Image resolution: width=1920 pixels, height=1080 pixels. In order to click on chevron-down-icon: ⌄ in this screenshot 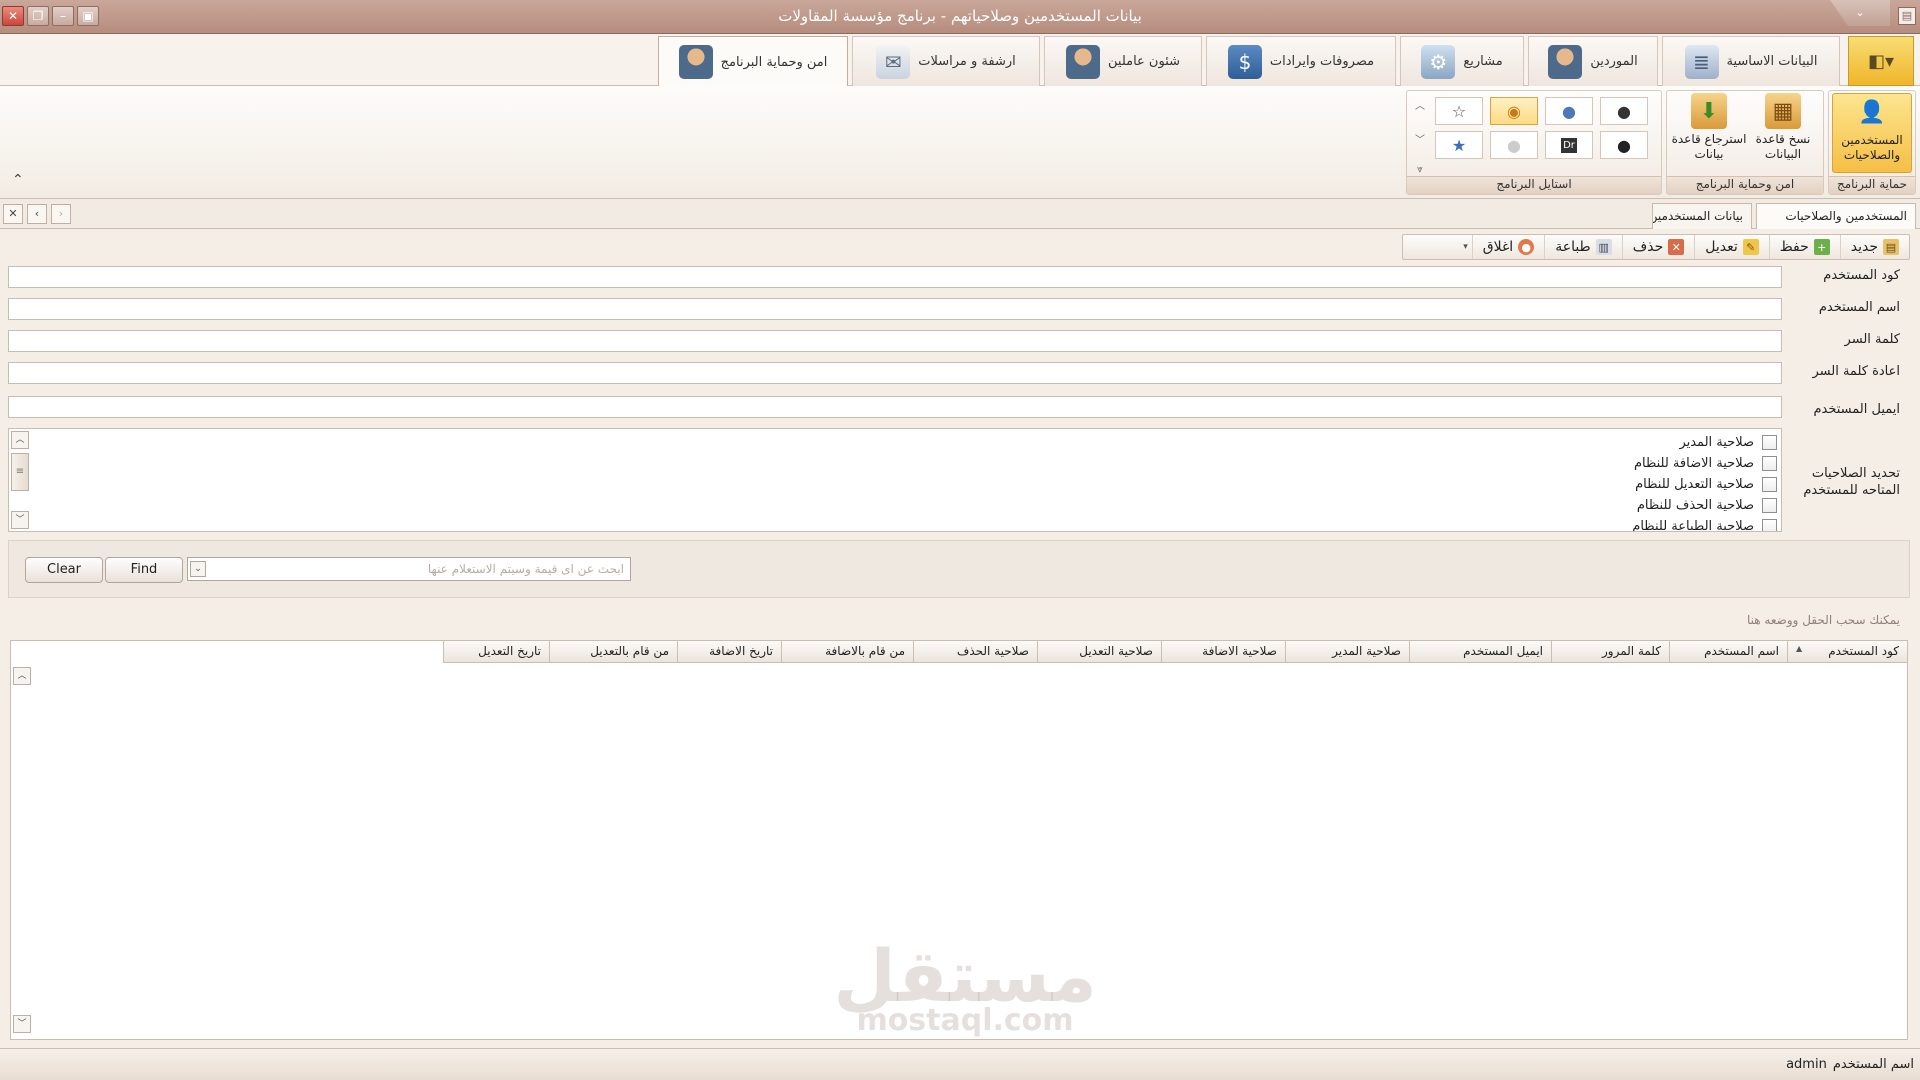, I will do `click(198, 569)`.